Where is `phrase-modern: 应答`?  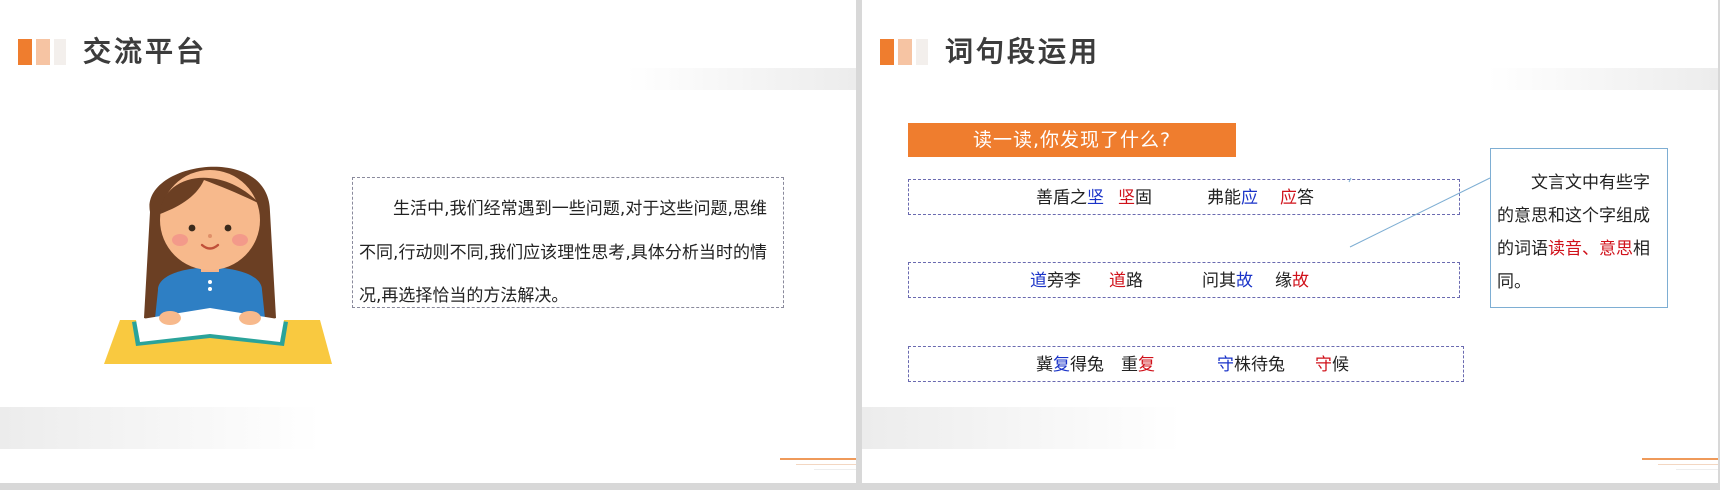
phrase-modern: 应答 is located at coordinates (1297, 198).